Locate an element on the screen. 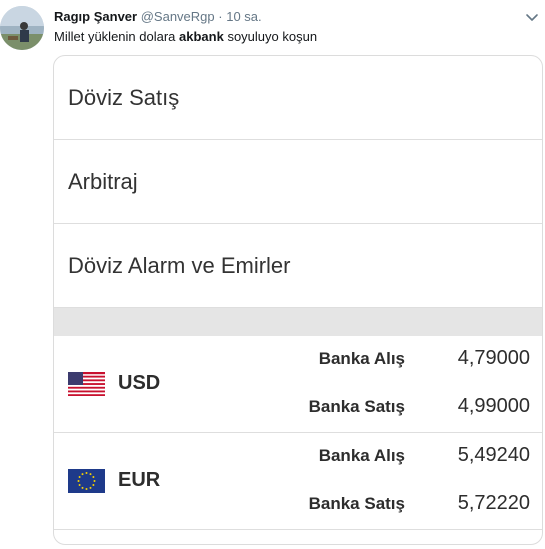 This screenshot has width=545, height=549. avatar is located at coordinates (22, 28).